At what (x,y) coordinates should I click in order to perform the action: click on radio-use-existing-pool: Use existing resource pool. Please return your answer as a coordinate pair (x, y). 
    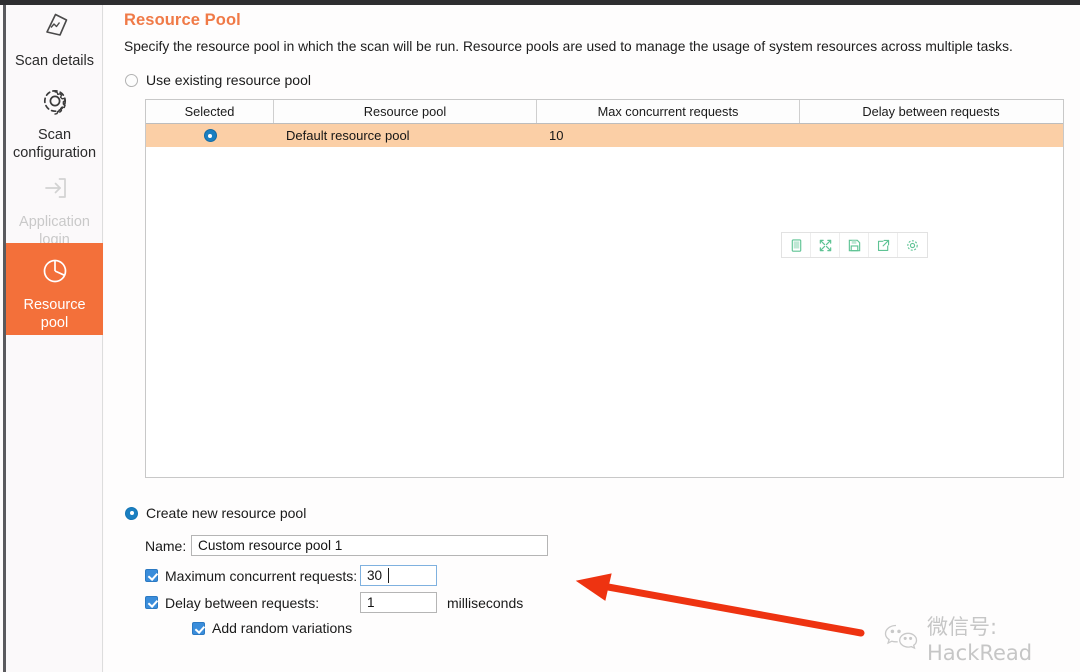
    Looking at the image, I should click on (218, 80).